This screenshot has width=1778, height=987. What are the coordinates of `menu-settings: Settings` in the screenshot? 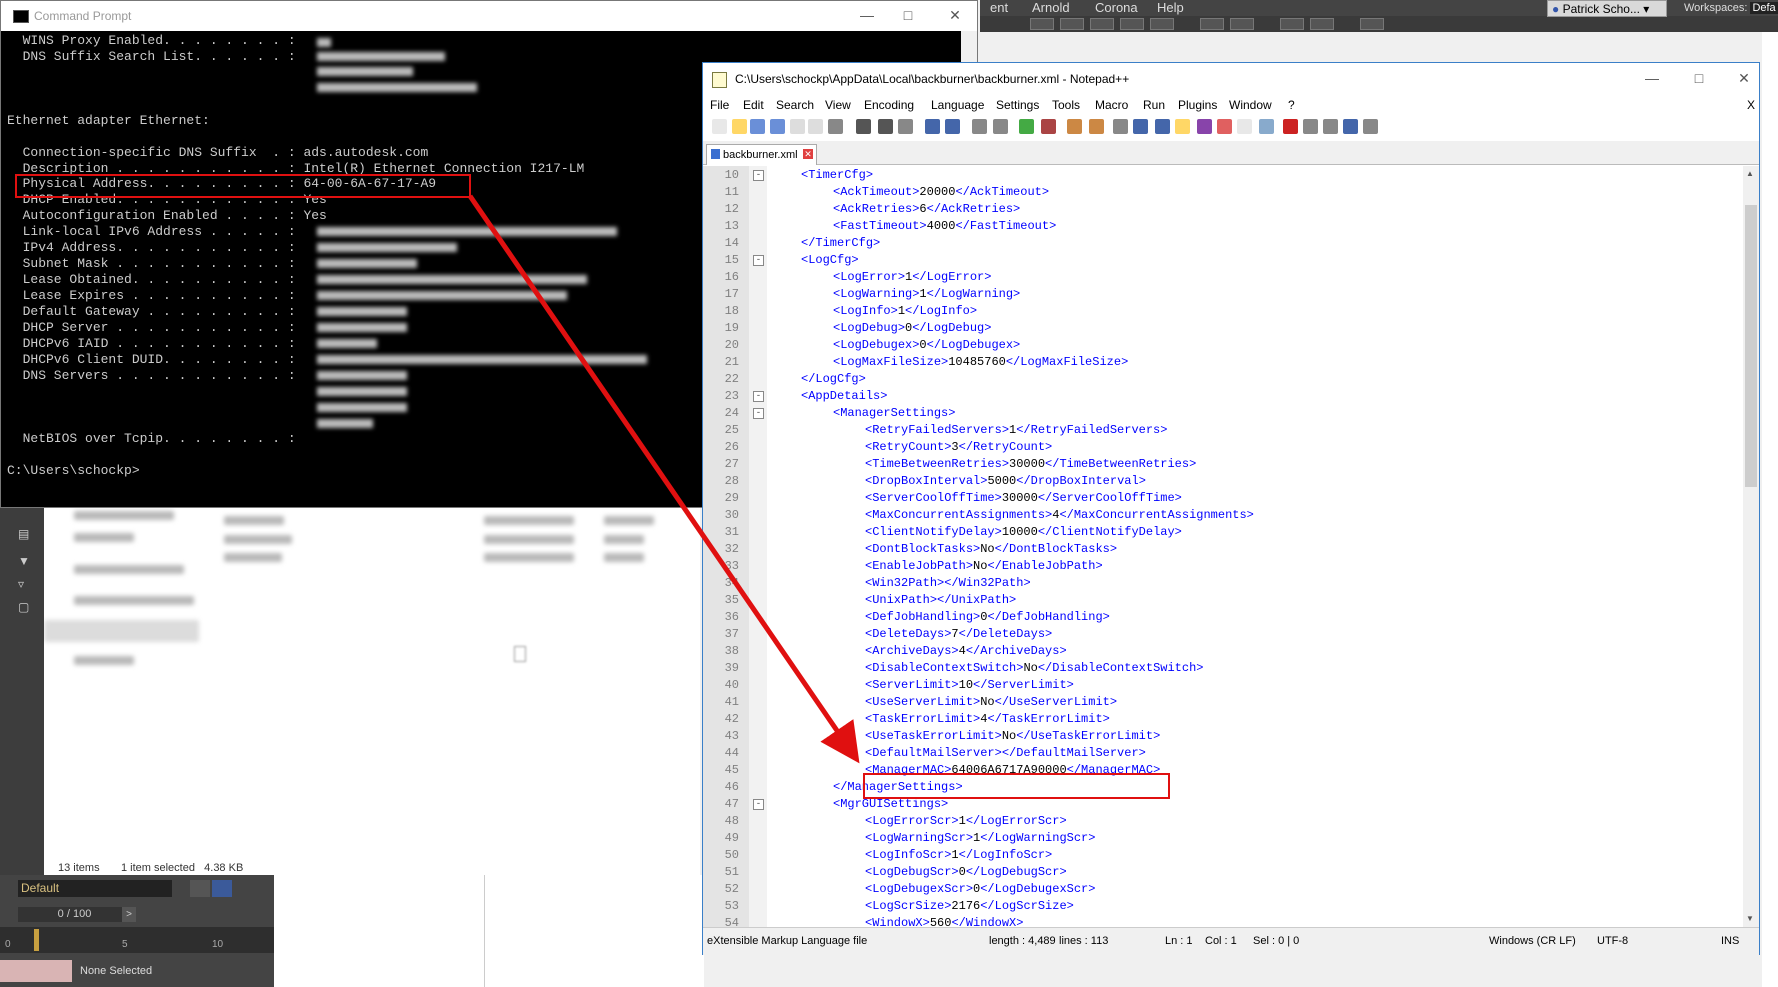 It's located at (1017, 105).